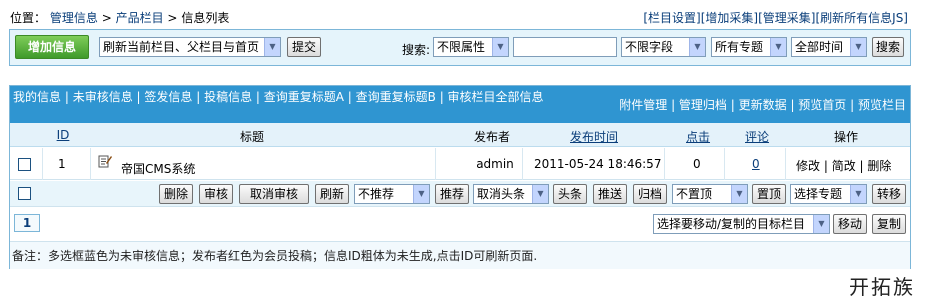  I want to click on header-ops: 操作, so click(846, 137).